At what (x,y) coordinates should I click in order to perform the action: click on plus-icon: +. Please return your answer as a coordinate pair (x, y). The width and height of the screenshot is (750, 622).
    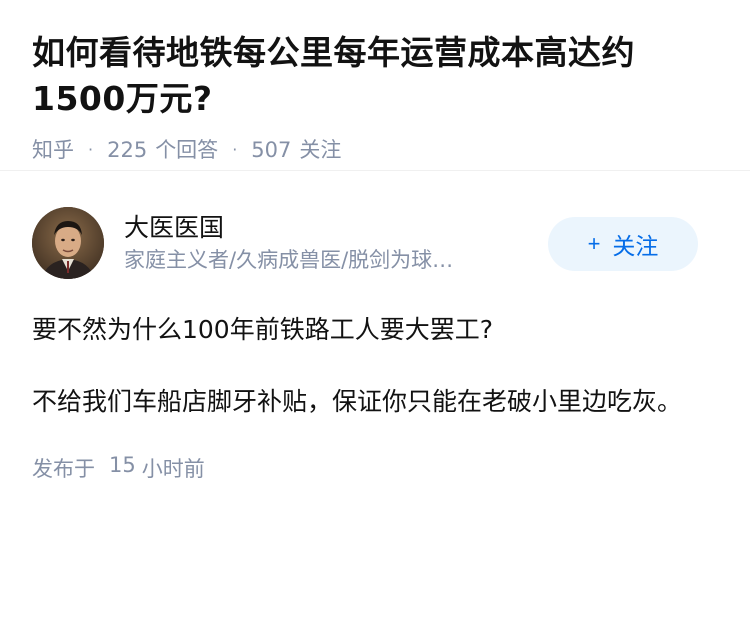
    Looking at the image, I should click on (594, 243).